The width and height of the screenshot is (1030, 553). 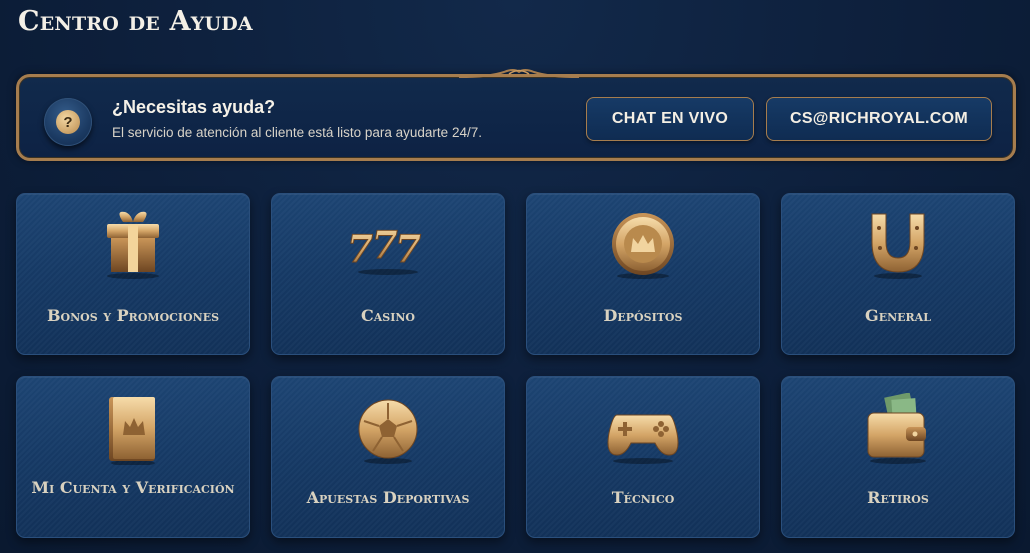 What do you see at coordinates (387, 249) in the screenshot?
I see `slot-777-icon: 7 7 7` at bounding box center [387, 249].